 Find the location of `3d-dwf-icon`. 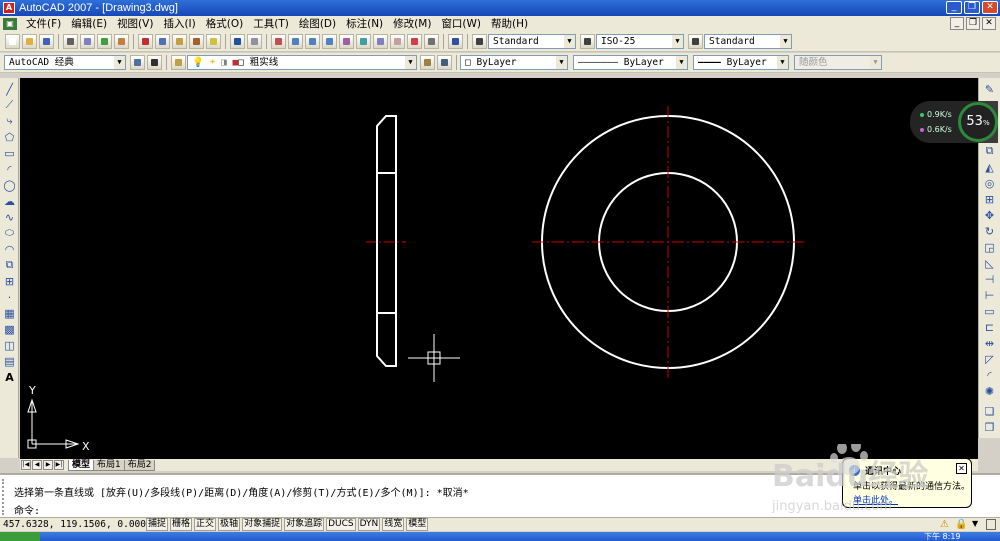

3d-dwf-icon is located at coordinates (121, 41).